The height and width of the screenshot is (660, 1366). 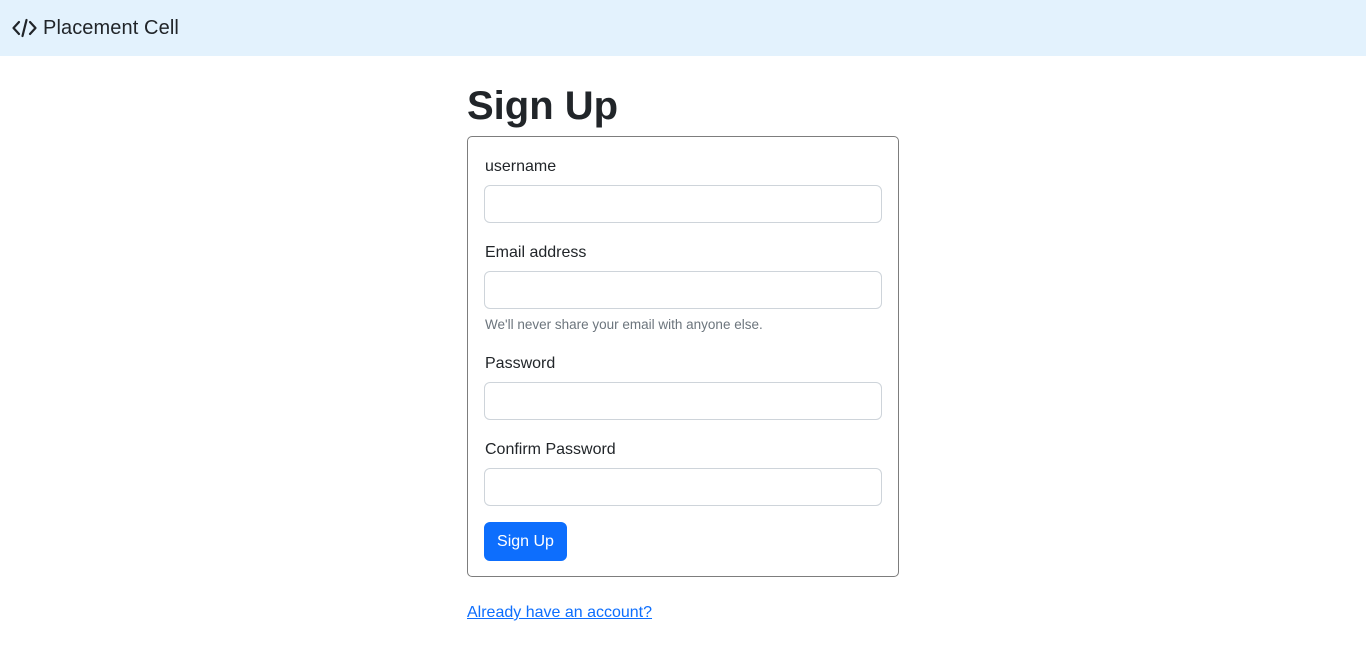 I want to click on email-label: Email address, so click(x=536, y=252).